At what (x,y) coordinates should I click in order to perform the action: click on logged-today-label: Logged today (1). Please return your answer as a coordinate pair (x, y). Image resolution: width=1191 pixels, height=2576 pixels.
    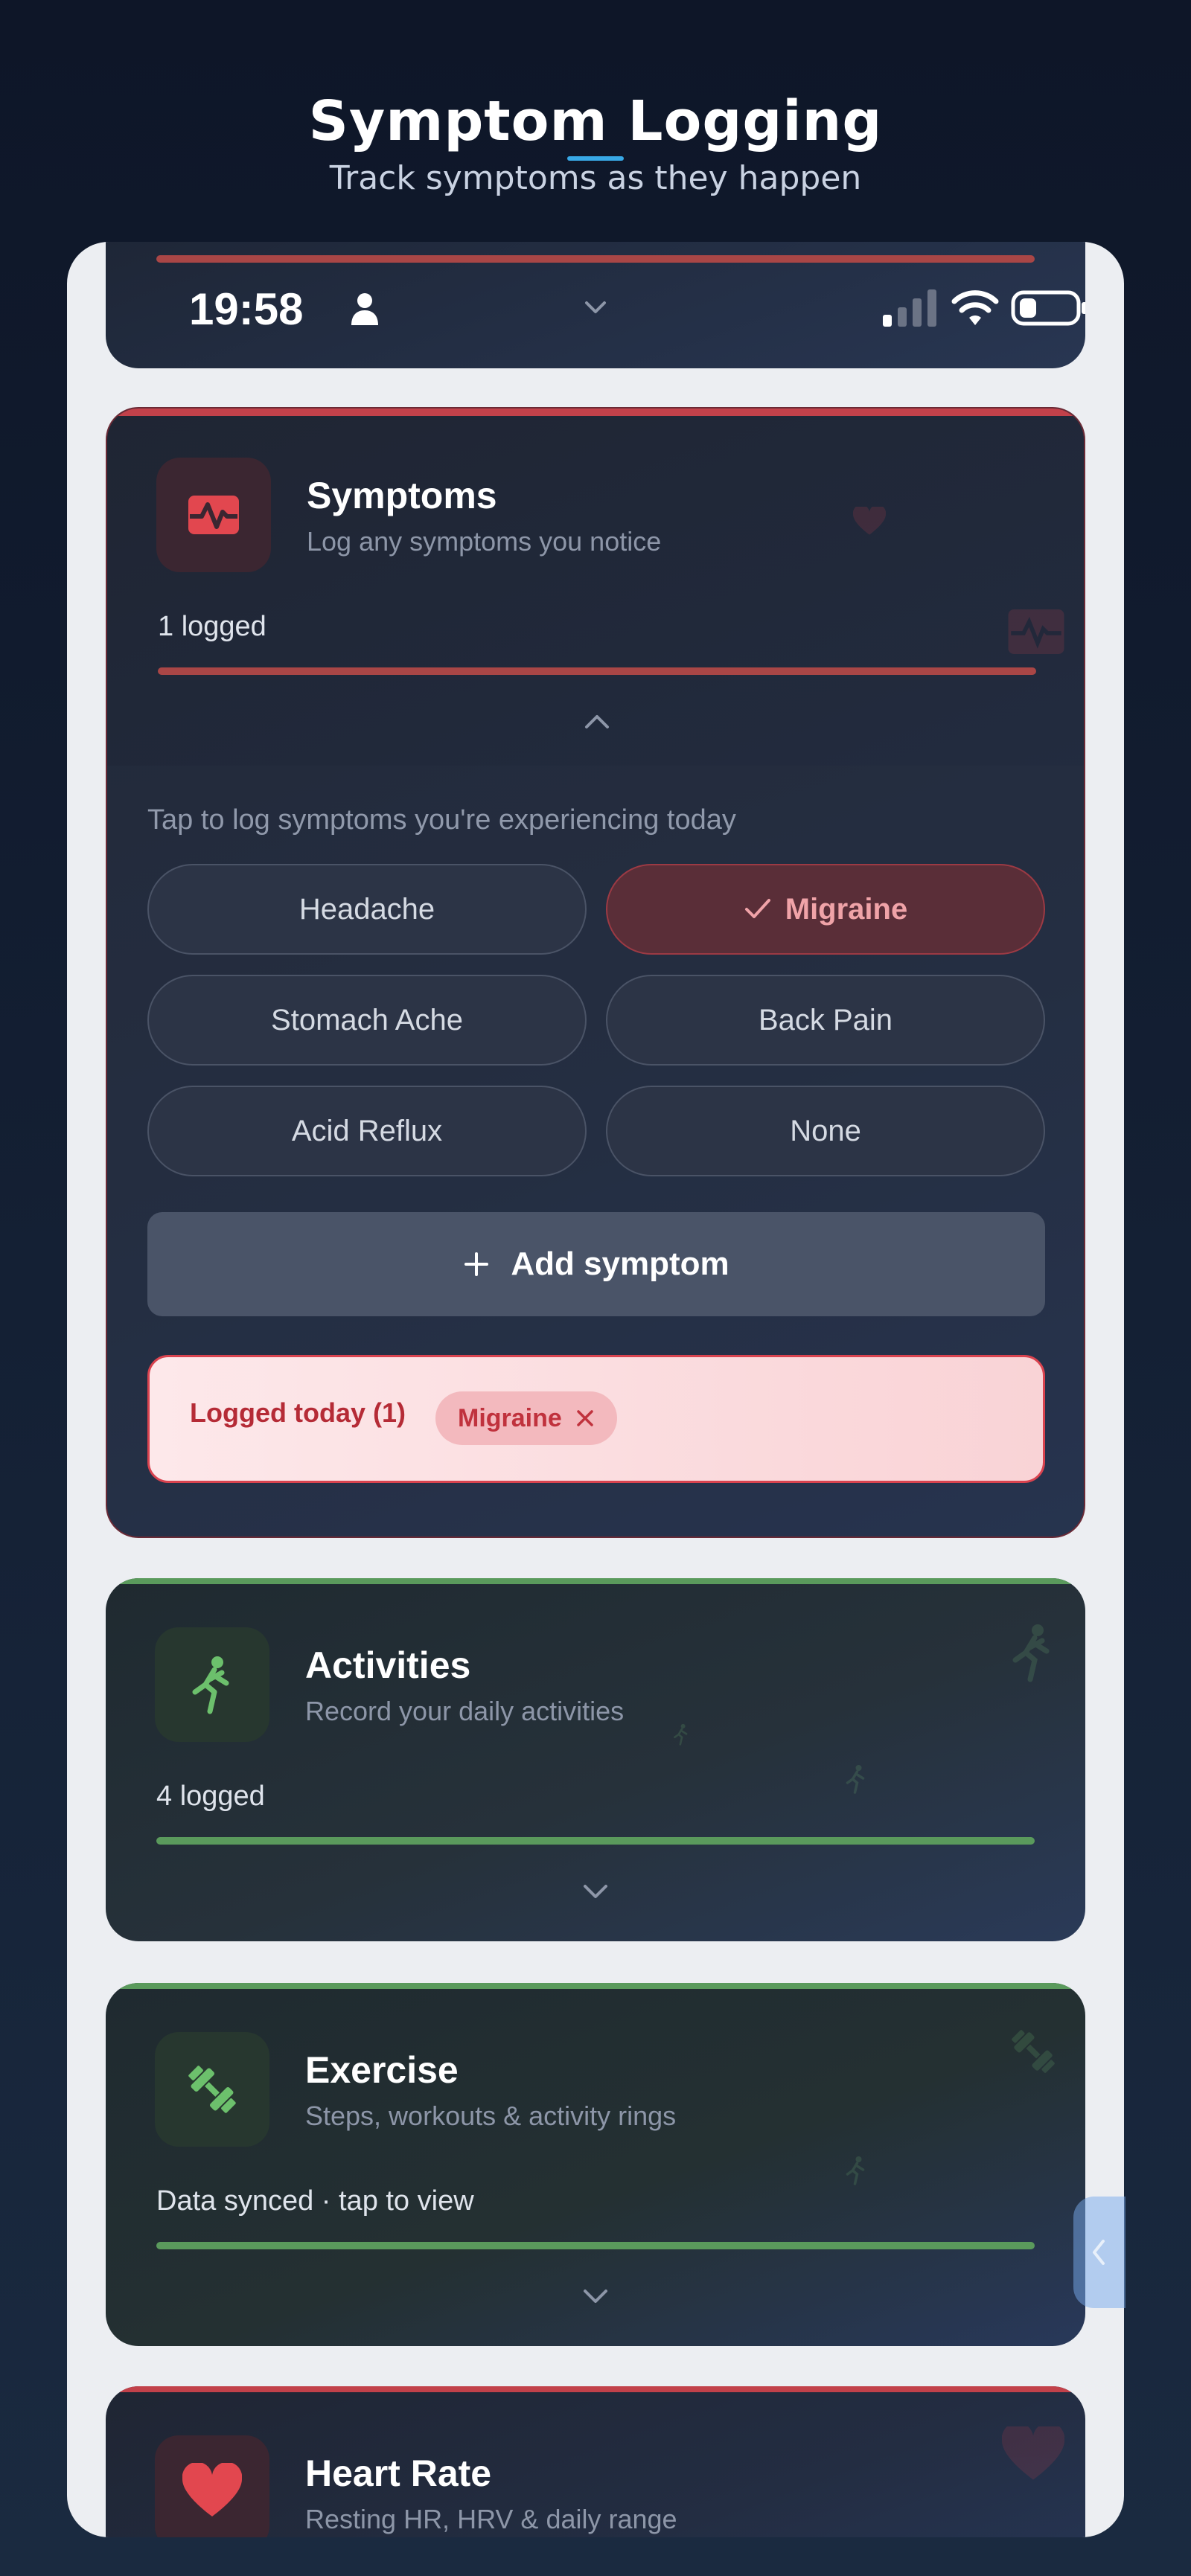
    Looking at the image, I should click on (298, 1413).